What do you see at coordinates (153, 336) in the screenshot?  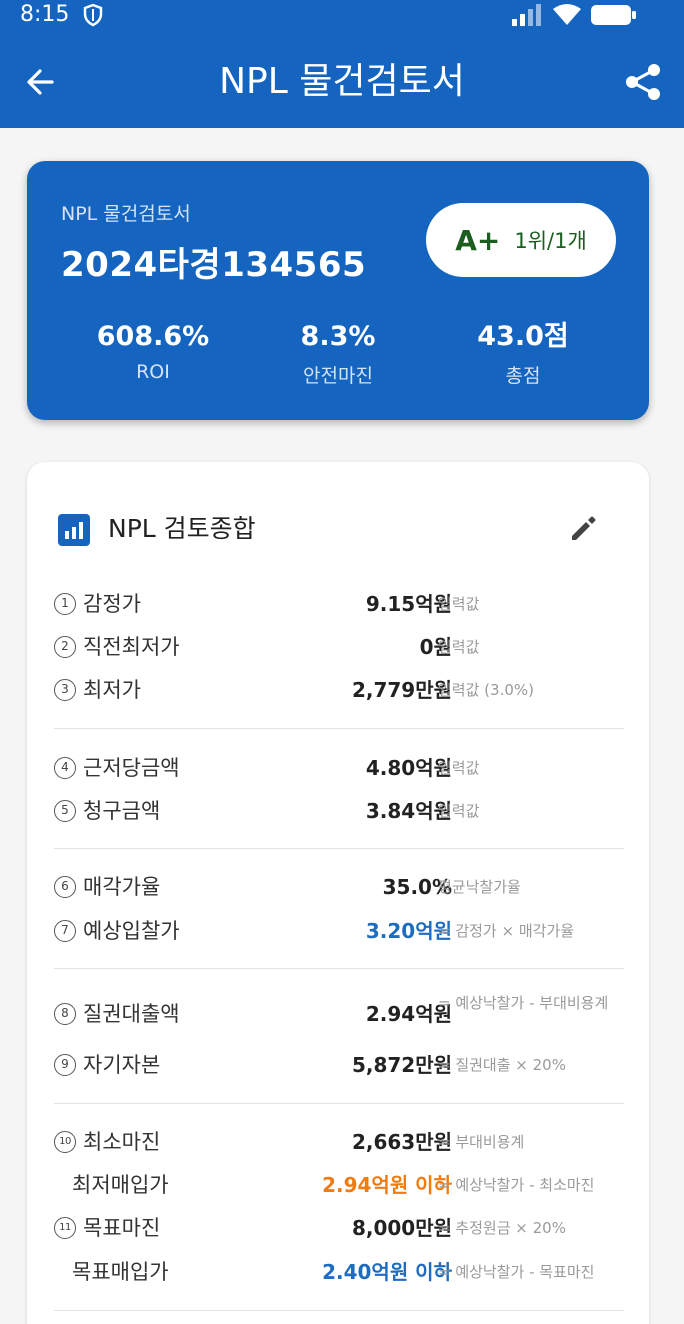 I see `stat-roi-value: 608.6%` at bounding box center [153, 336].